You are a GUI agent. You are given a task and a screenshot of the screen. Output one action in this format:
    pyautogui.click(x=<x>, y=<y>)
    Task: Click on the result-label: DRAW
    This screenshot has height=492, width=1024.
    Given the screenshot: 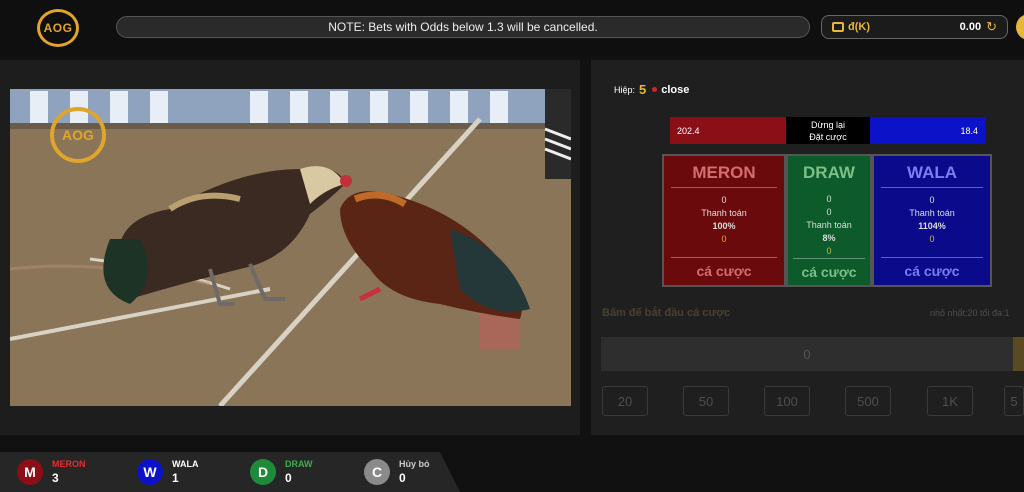 What is the action you would take?
    pyautogui.click(x=299, y=464)
    